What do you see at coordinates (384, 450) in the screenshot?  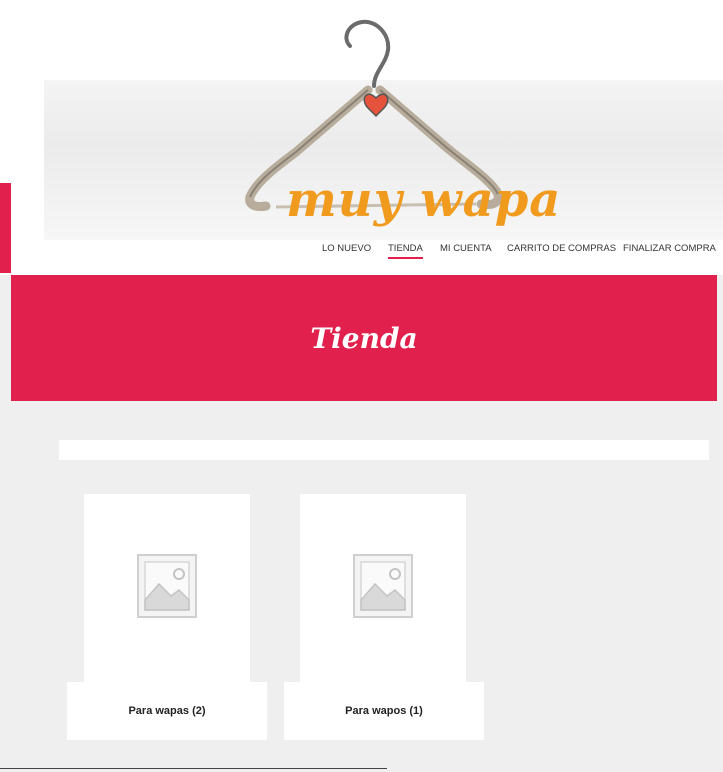 I see `shop-toolbar` at bounding box center [384, 450].